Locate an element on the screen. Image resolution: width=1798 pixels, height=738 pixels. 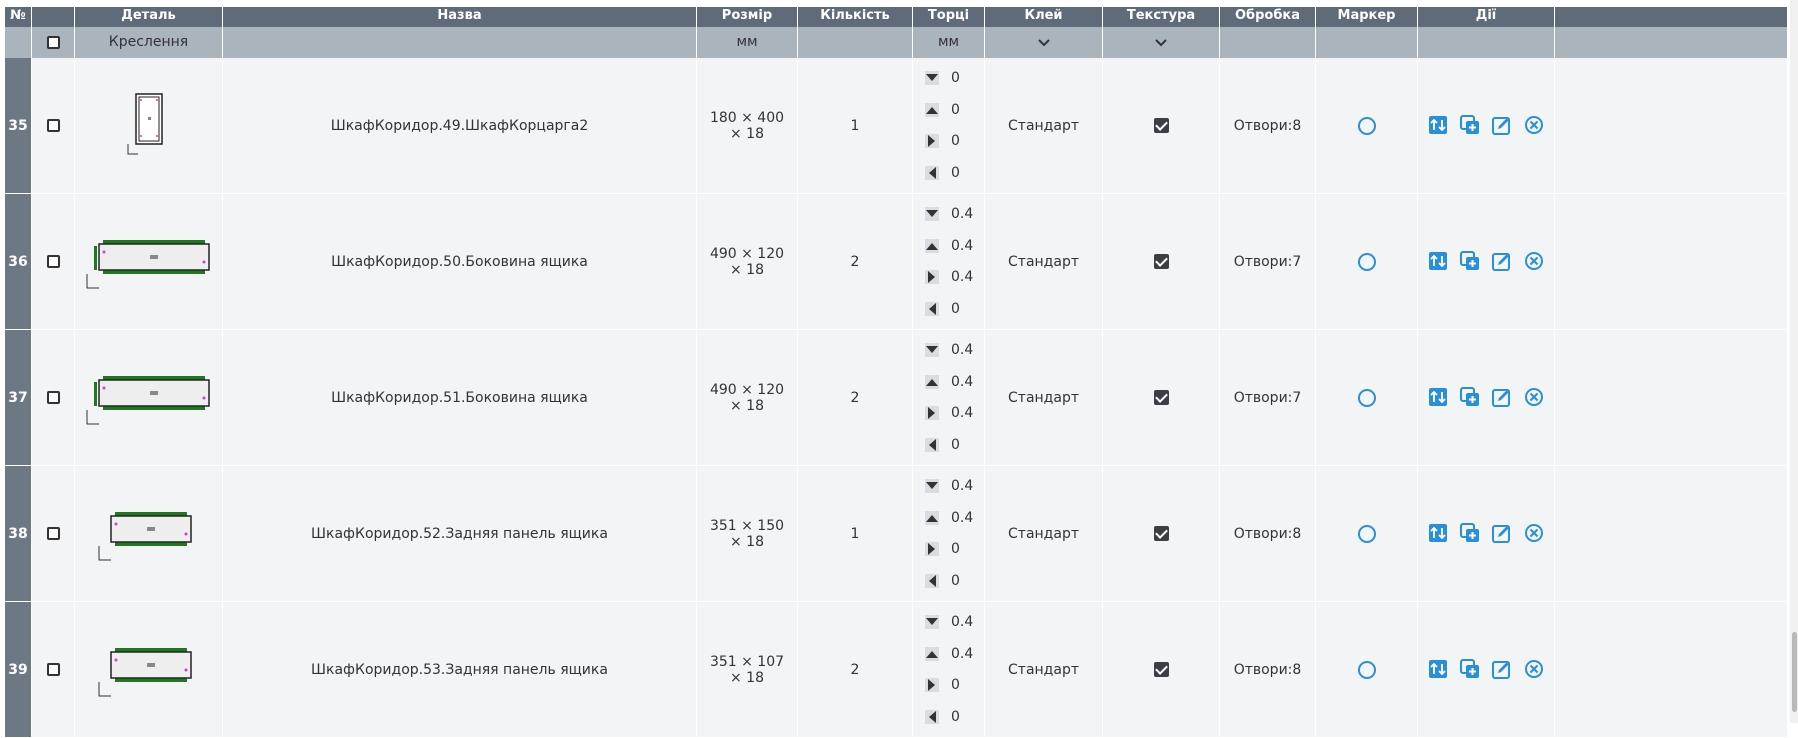
chevron-down-icon is located at coordinates (1043, 42).